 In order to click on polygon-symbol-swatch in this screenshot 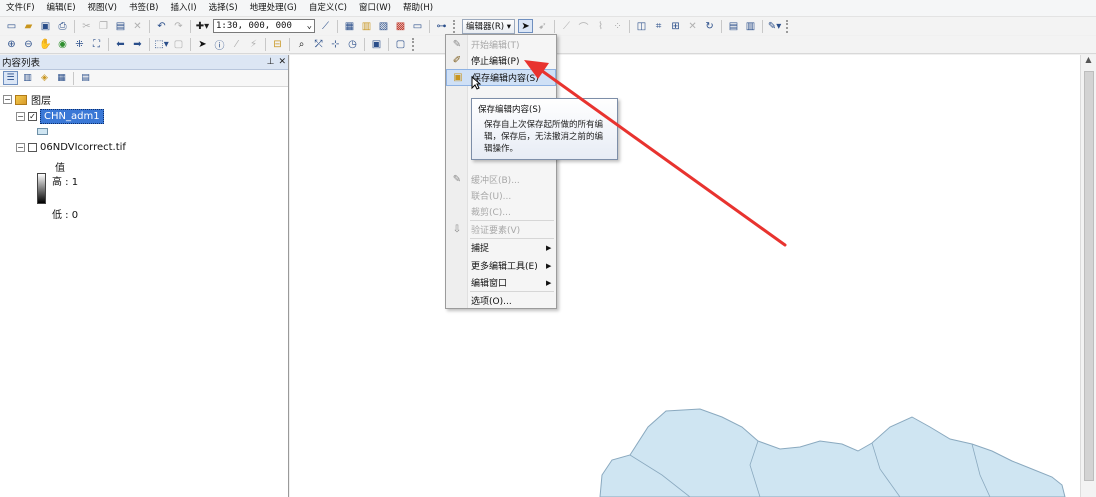, I will do `click(42, 131)`.